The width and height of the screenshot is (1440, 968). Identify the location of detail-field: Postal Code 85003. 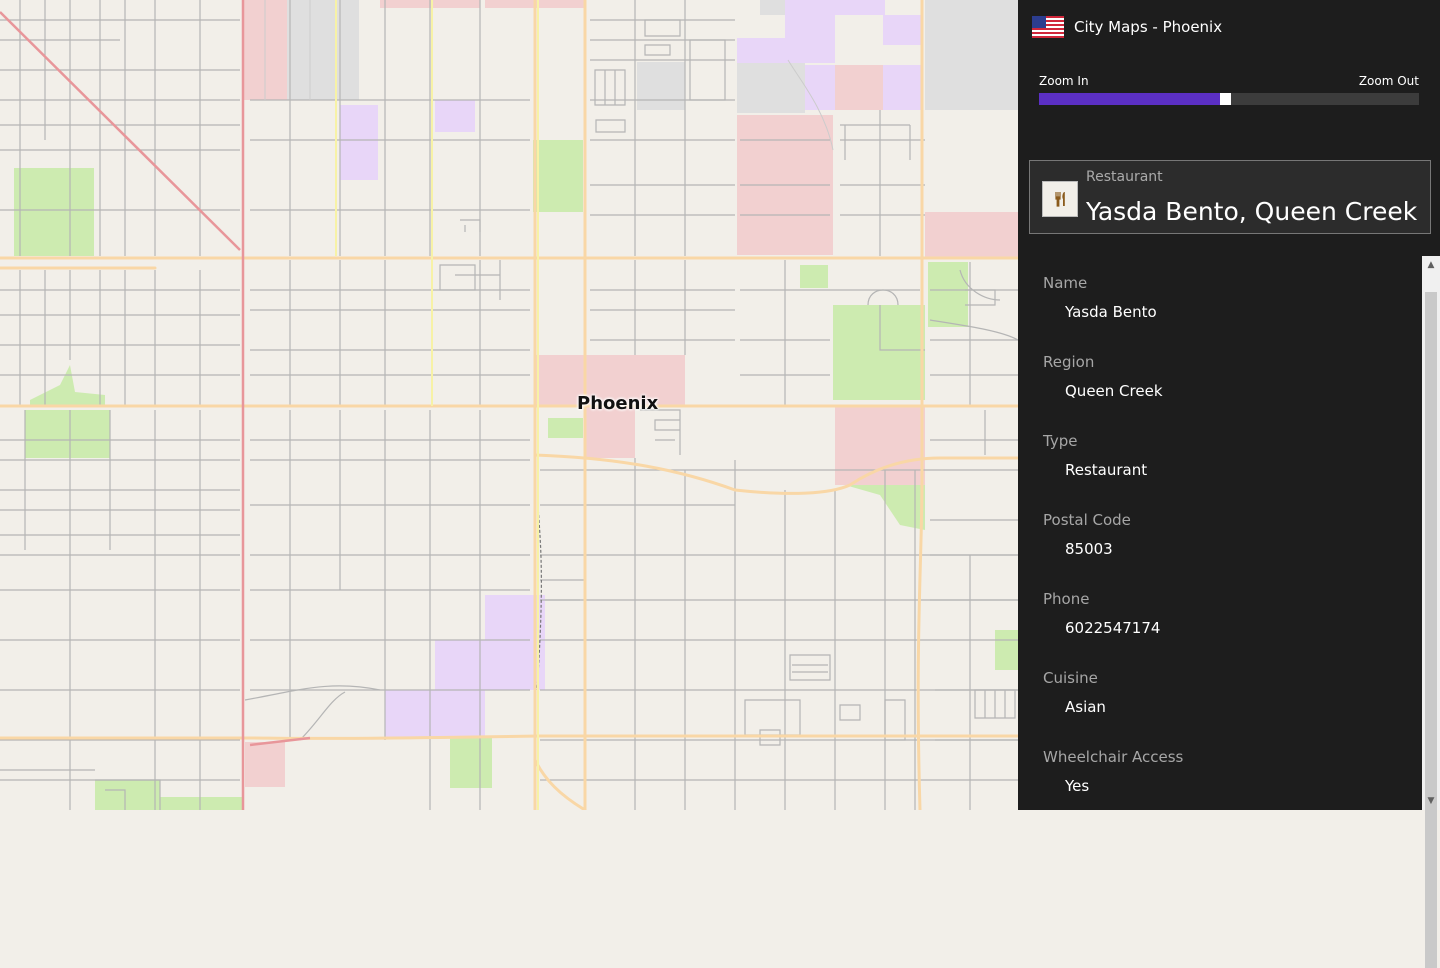
(1232, 532).